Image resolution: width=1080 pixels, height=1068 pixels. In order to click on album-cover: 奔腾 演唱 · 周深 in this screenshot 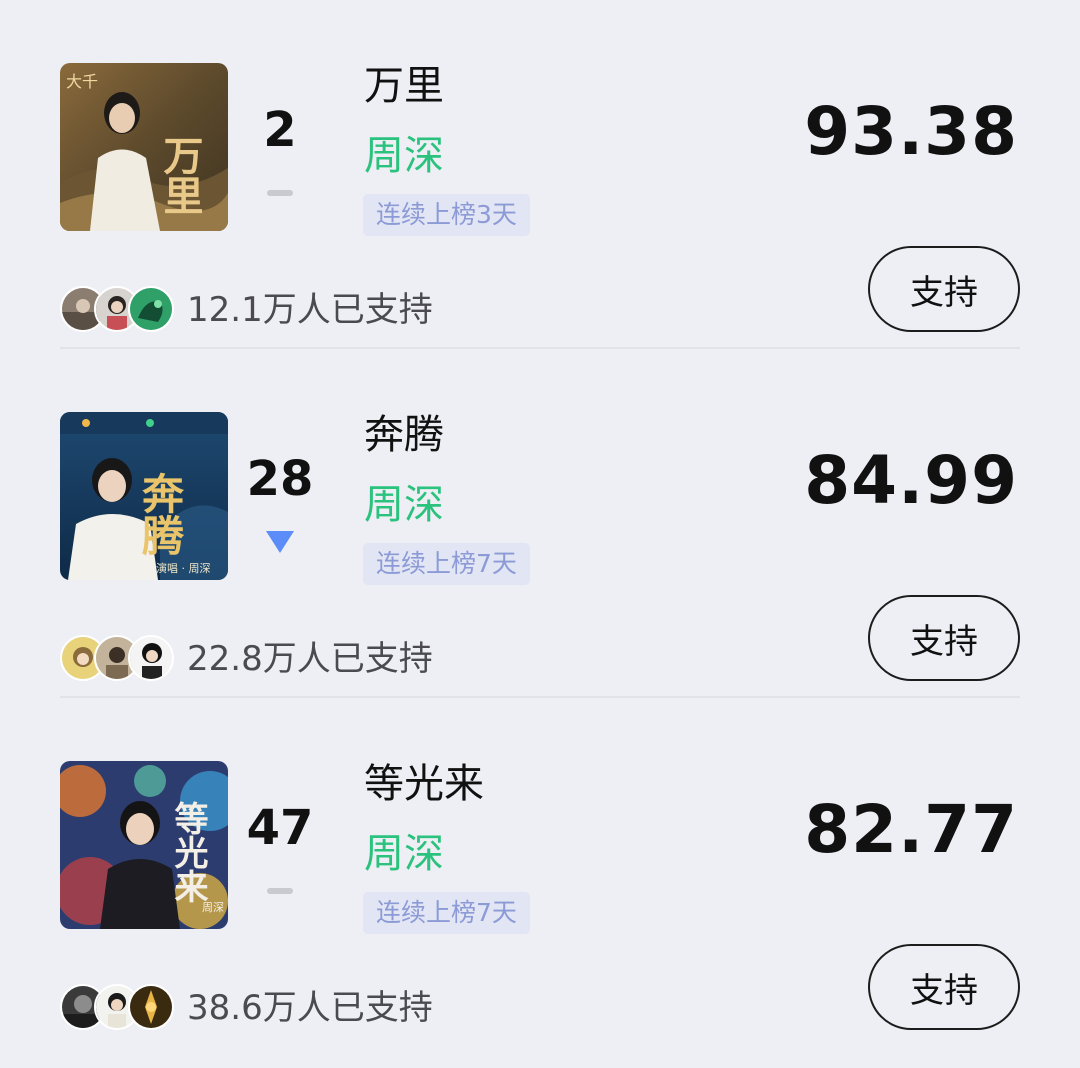, I will do `click(144, 496)`.